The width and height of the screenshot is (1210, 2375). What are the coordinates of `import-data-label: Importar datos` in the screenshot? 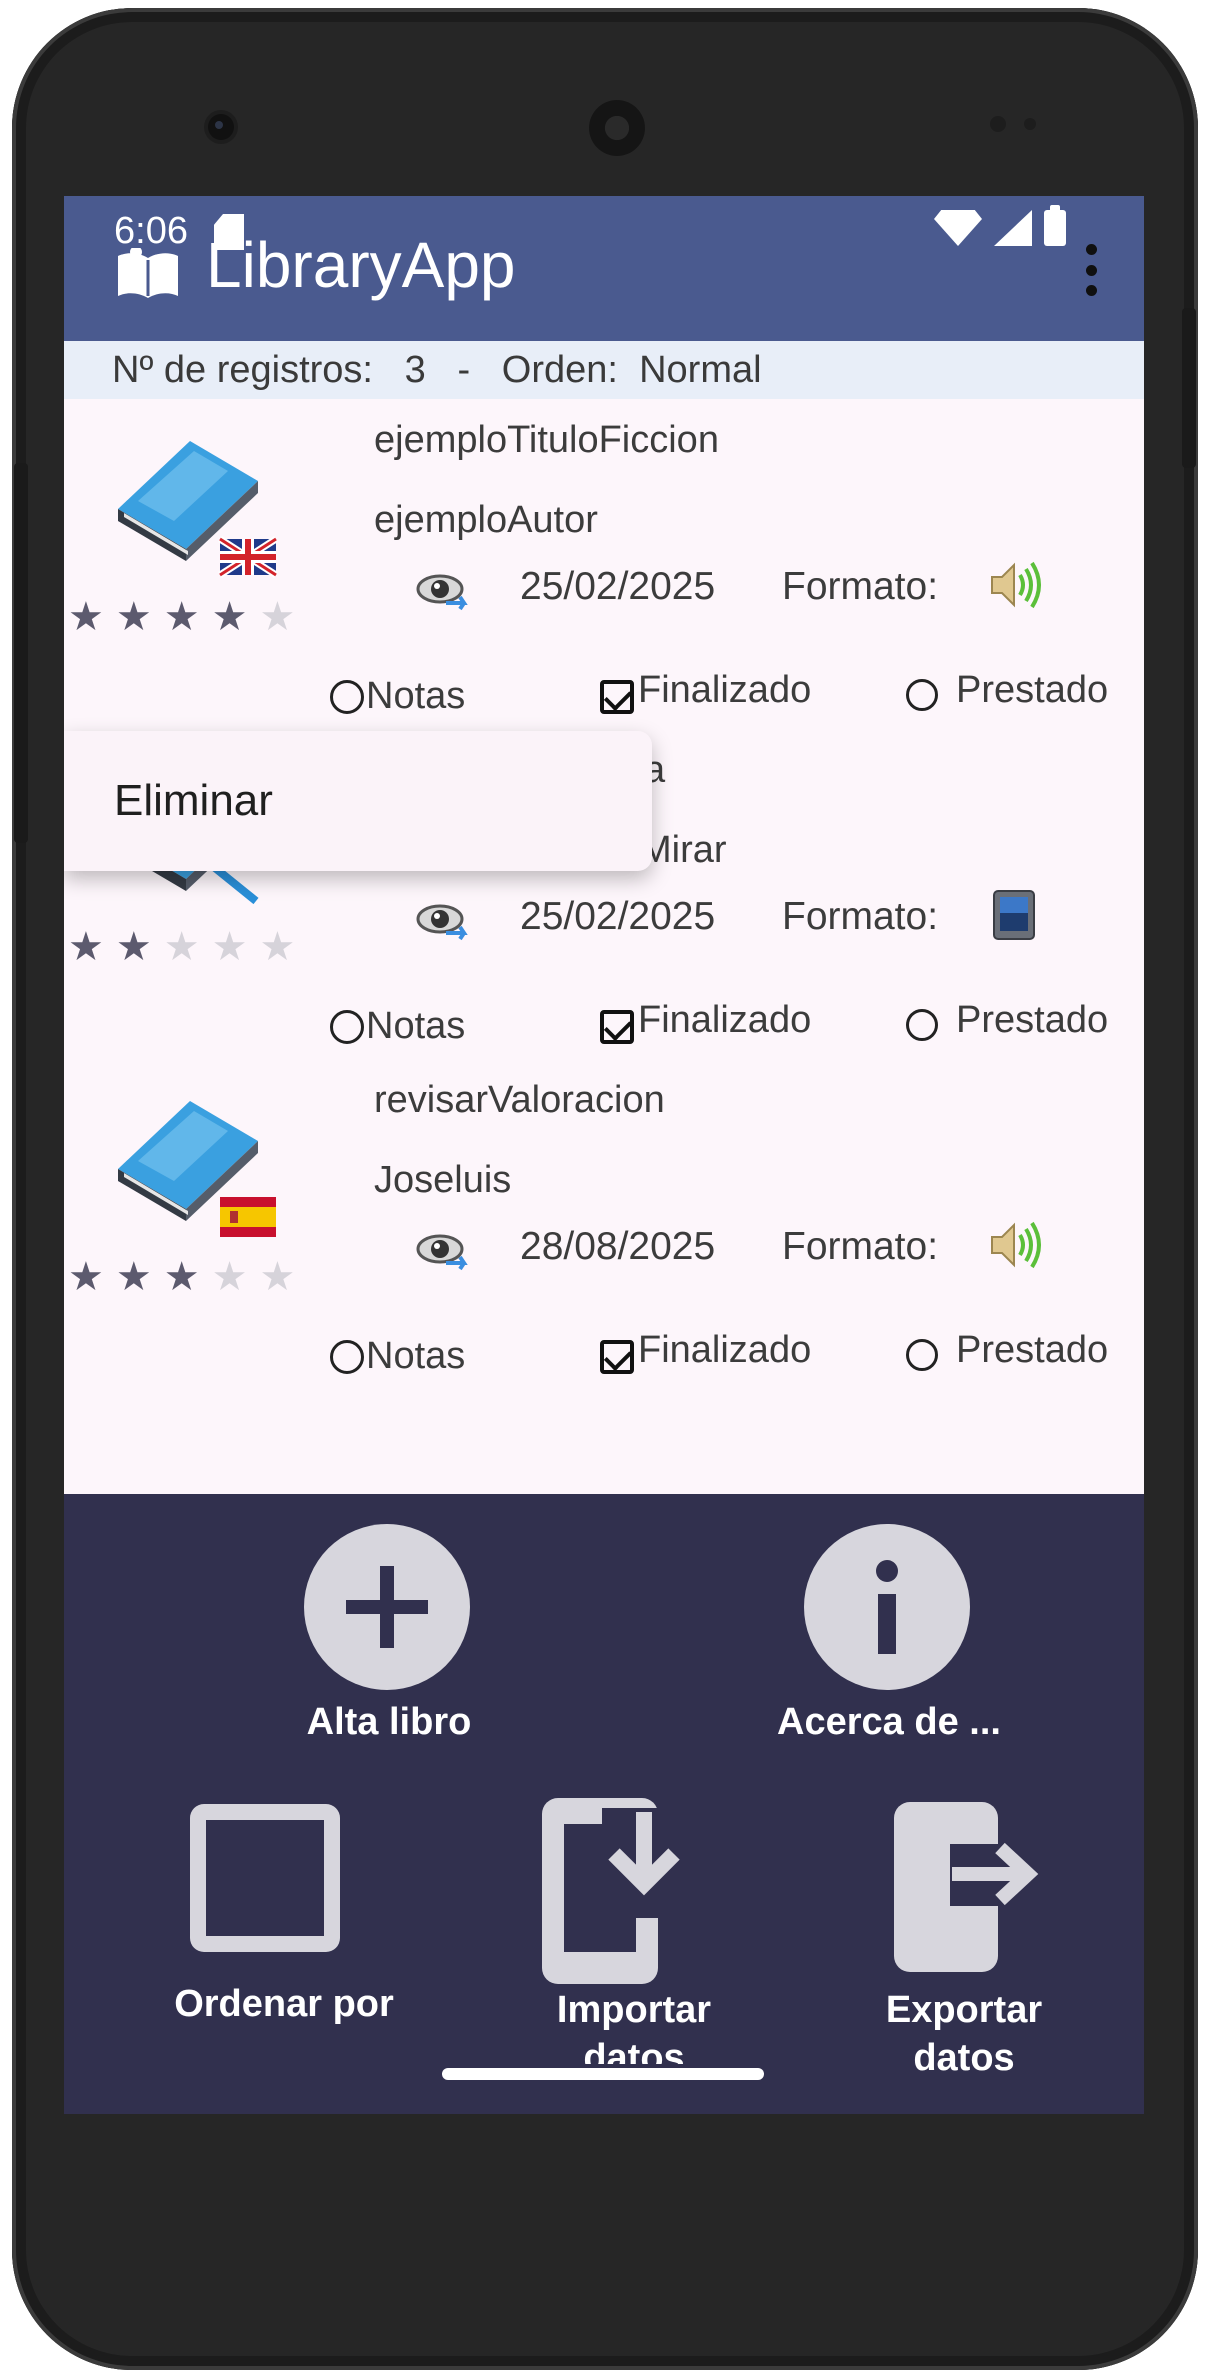 It's located at (634, 2025).